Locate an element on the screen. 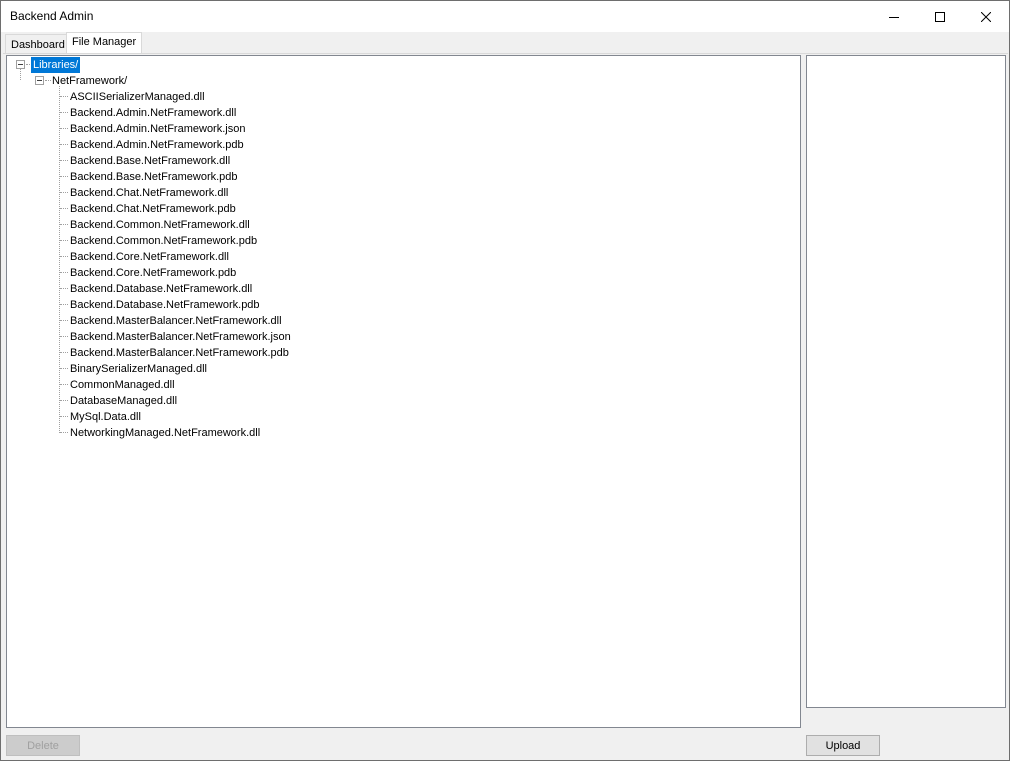  tree-node-file: Backend.MasterBalancer.NetFramework.dll is located at coordinates (176, 321).